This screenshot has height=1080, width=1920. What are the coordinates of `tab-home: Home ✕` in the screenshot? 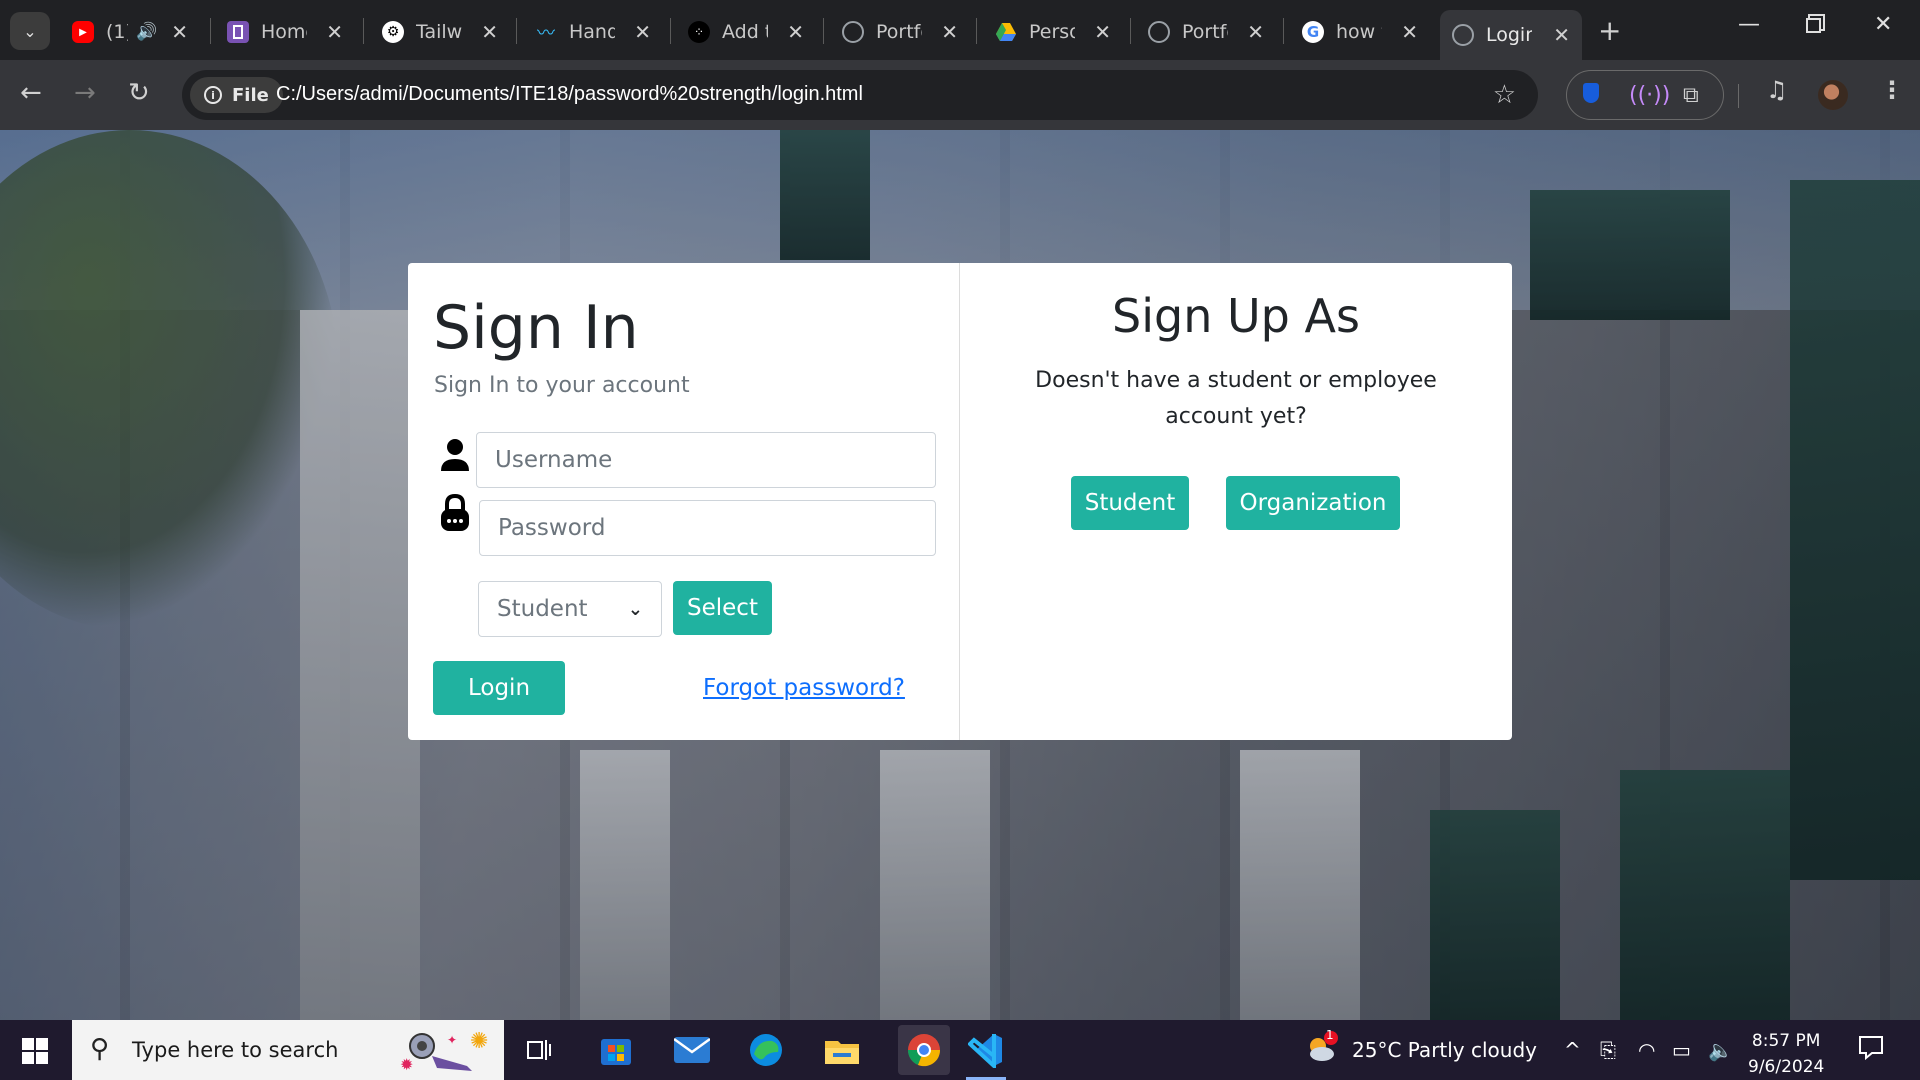 It's located at (285, 32).